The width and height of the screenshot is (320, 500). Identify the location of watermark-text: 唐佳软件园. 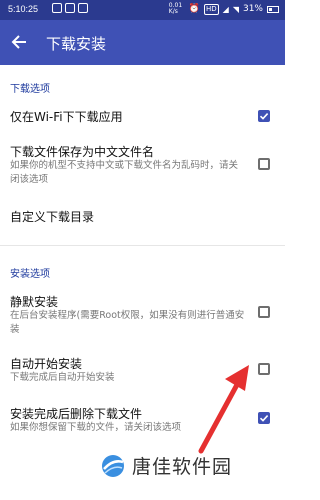
(182, 467).